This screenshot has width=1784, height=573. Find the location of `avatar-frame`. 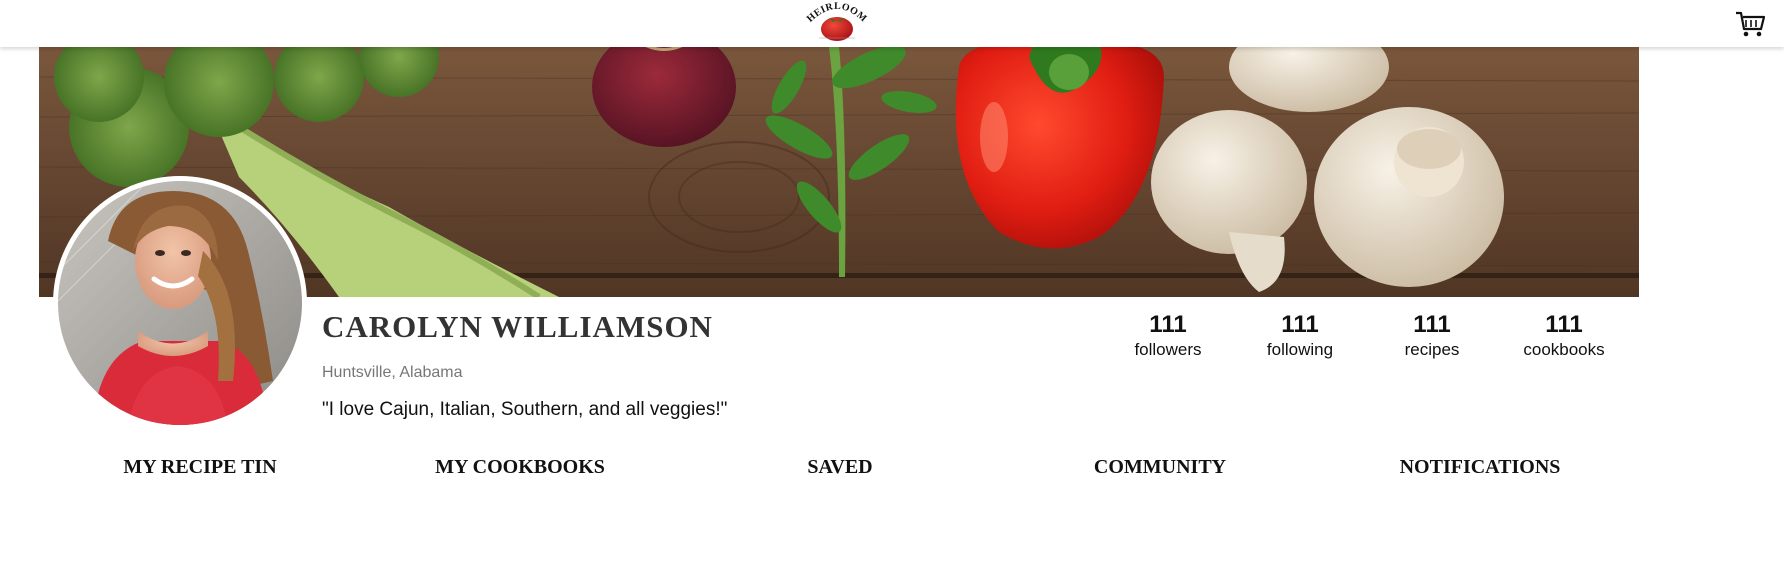

avatar-frame is located at coordinates (180, 303).